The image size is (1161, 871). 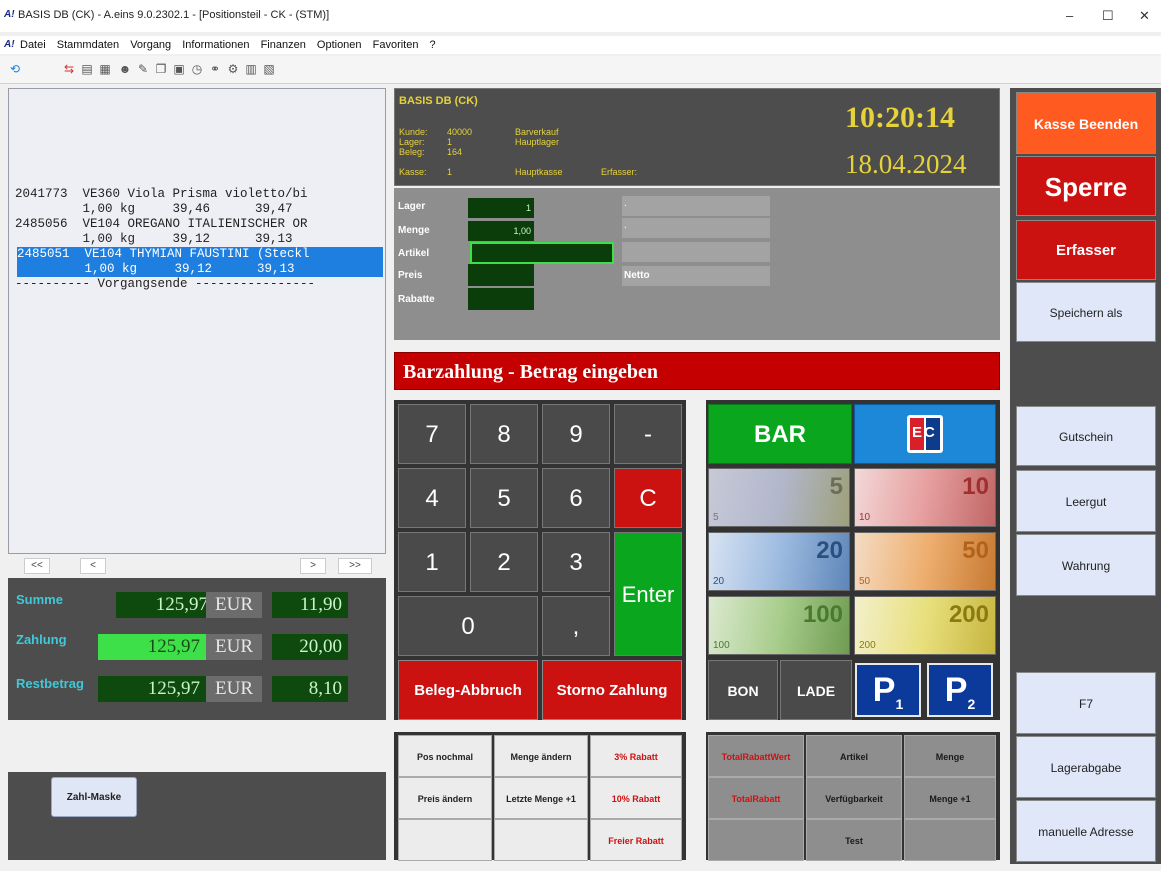 What do you see at coordinates (198, 209) in the screenshot?
I see `position-amount-line: 1,00 kg 39,46 39,47` at bounding box center [198, 209].